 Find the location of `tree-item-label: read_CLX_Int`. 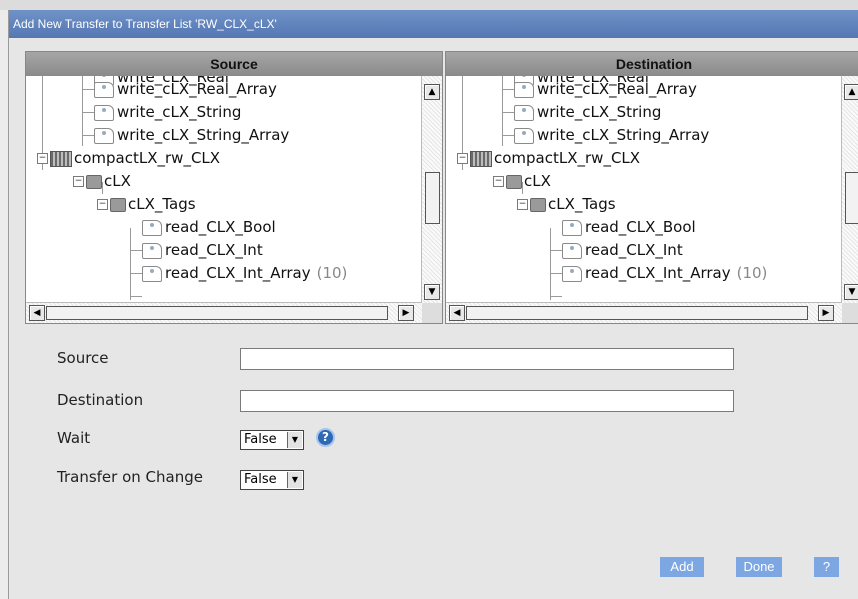

tree-item-label: read_CLX_Int is located at coordinates (214, 250).